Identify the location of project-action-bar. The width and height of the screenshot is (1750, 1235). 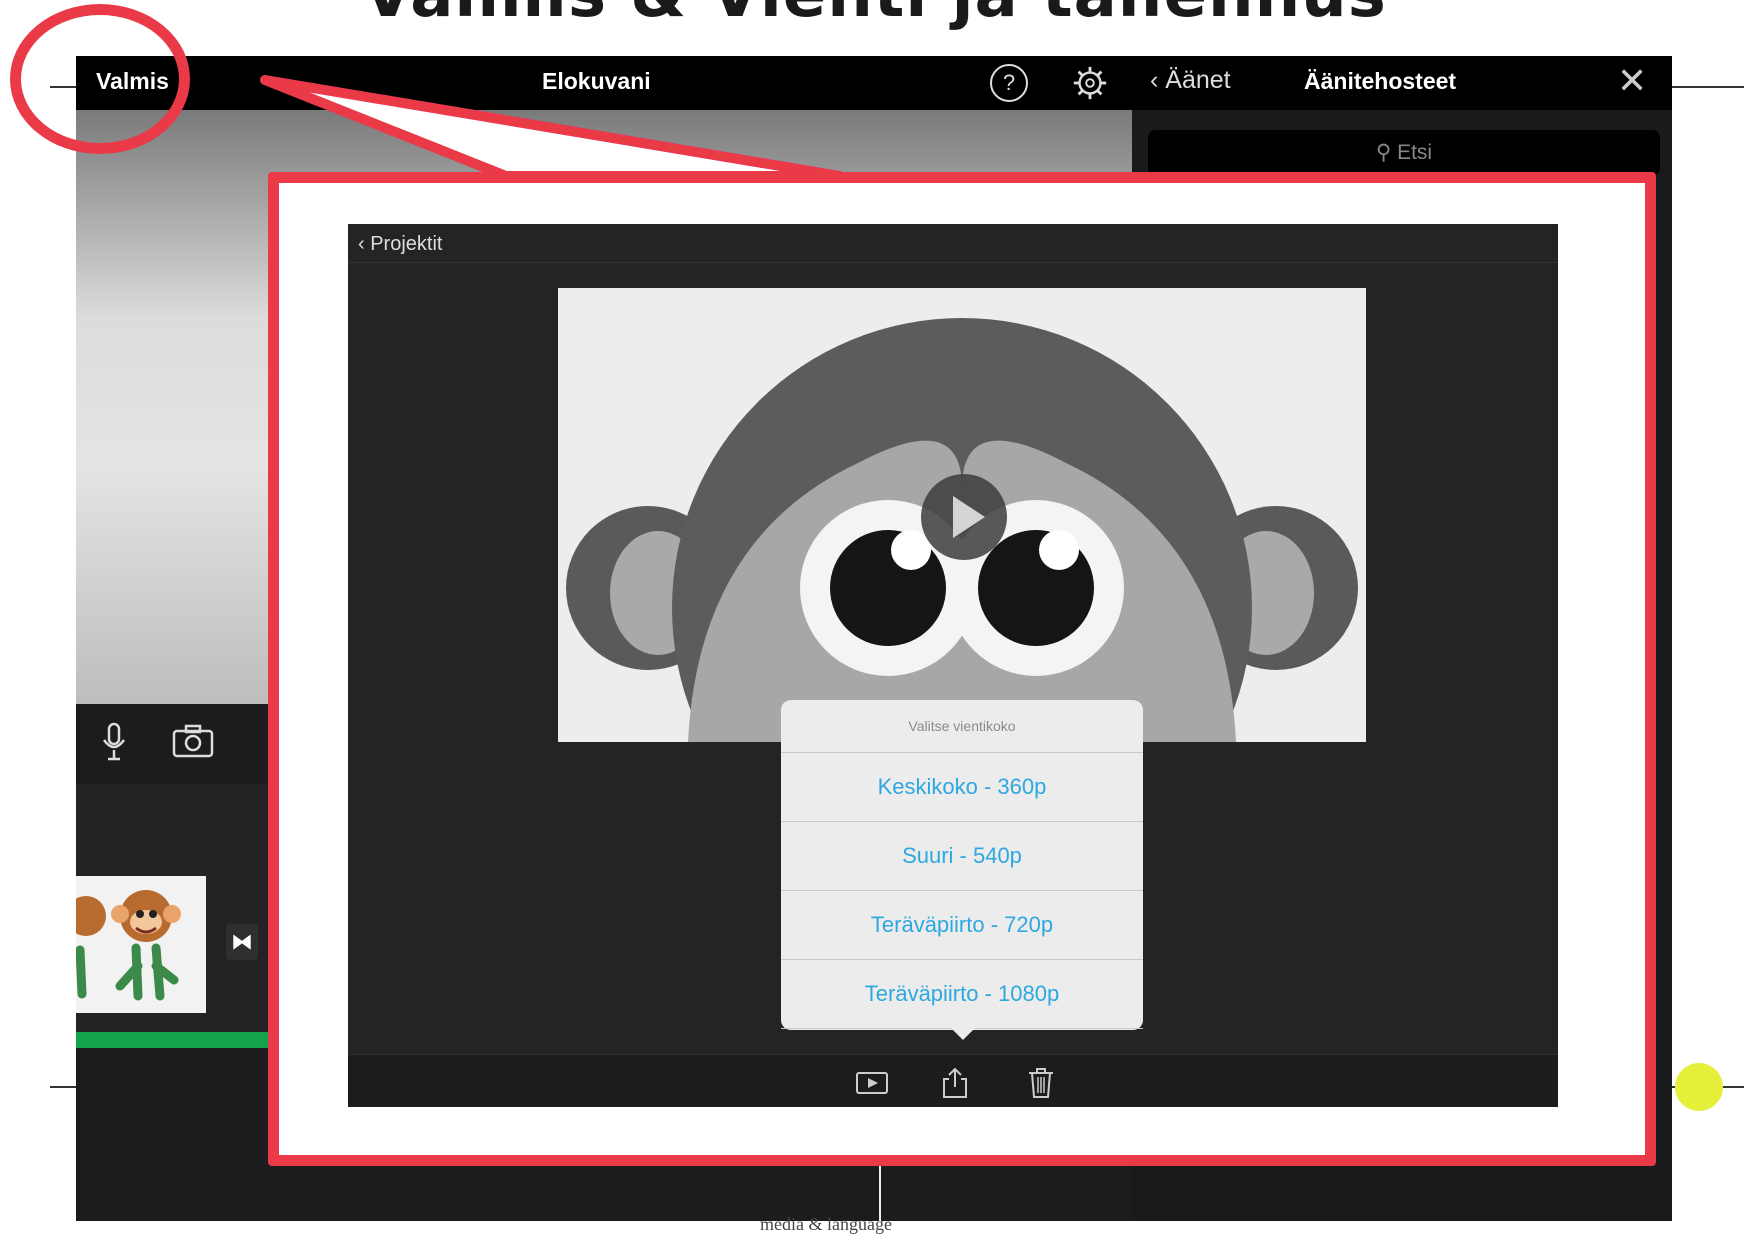
(953, 1080).